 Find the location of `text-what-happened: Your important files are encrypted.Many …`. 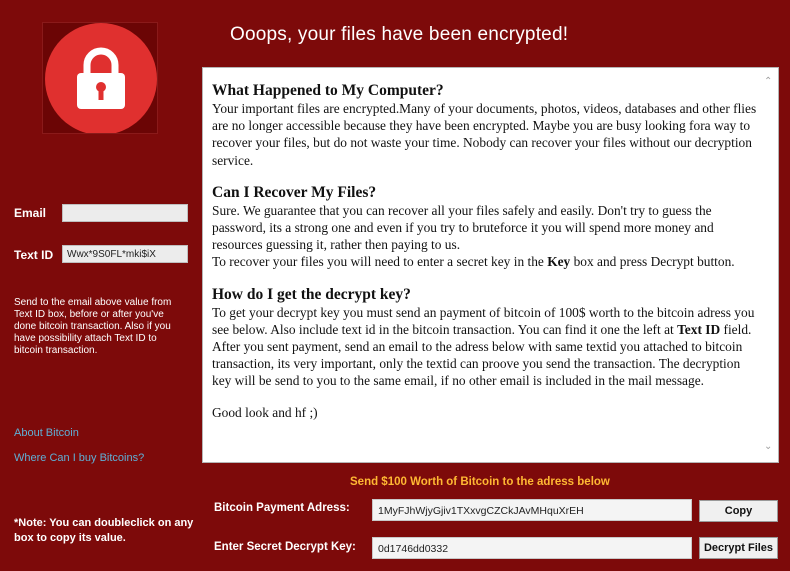

text-what-happened: Your important files are encrypted.Many … is located at coordinates (484, 134).